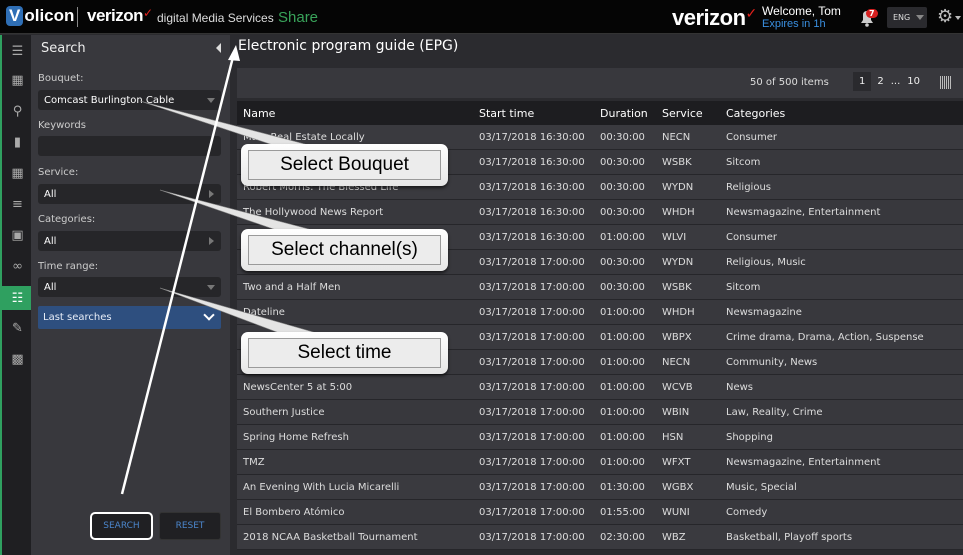 The image size is (963, 555). Describe the element at coordinates (17, 204) in the screenshot. I see `list-icon: ≡` at that location.